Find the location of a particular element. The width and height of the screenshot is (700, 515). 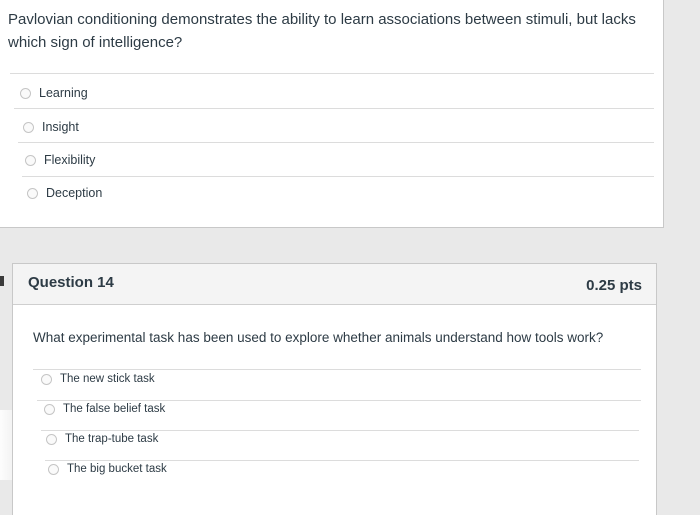

answer-label: Learning is located at coordinates (63, 93).